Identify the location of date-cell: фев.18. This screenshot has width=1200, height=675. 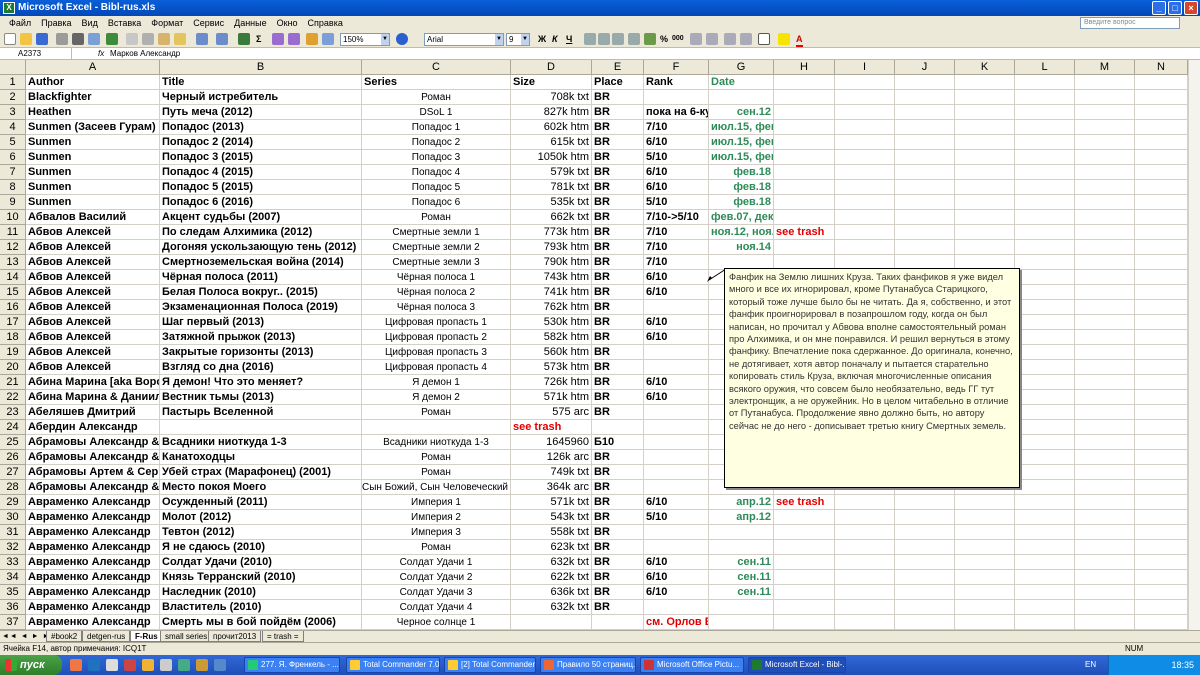
(741, 172).